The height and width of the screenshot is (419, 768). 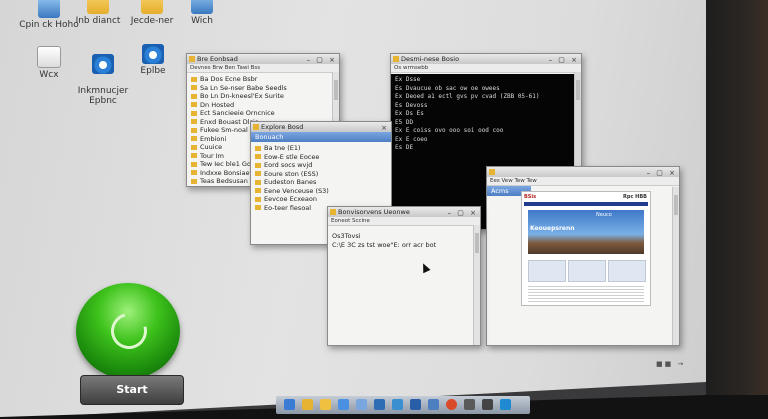 I want to click on item-label: Eow-E stle Eocee, so click(x=292, y=156).